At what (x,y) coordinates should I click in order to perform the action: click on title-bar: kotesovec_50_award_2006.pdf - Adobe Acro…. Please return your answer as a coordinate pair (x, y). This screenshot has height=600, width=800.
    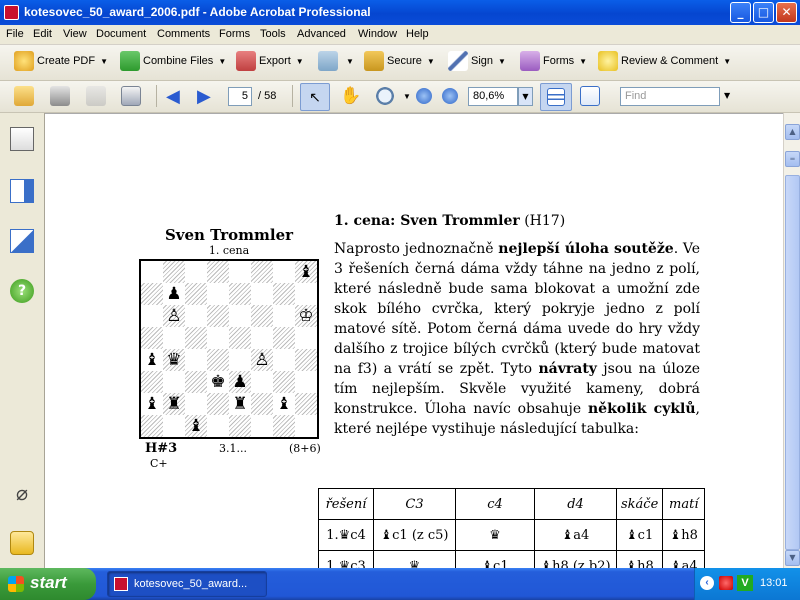
    Looking at the image, I should click on (400, 12).